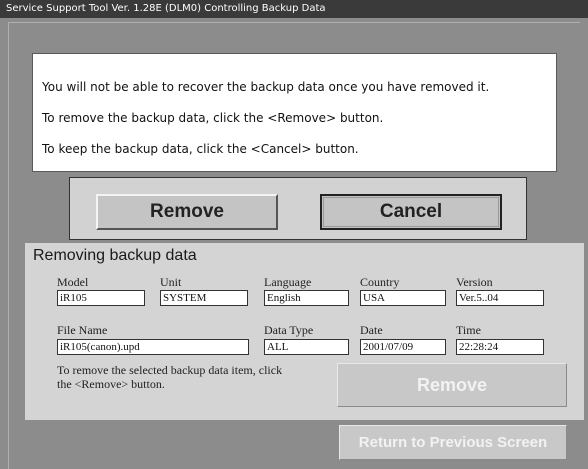 The image size is (588, 469). I want to click on data-type-field: ALL, so click(306, 347).